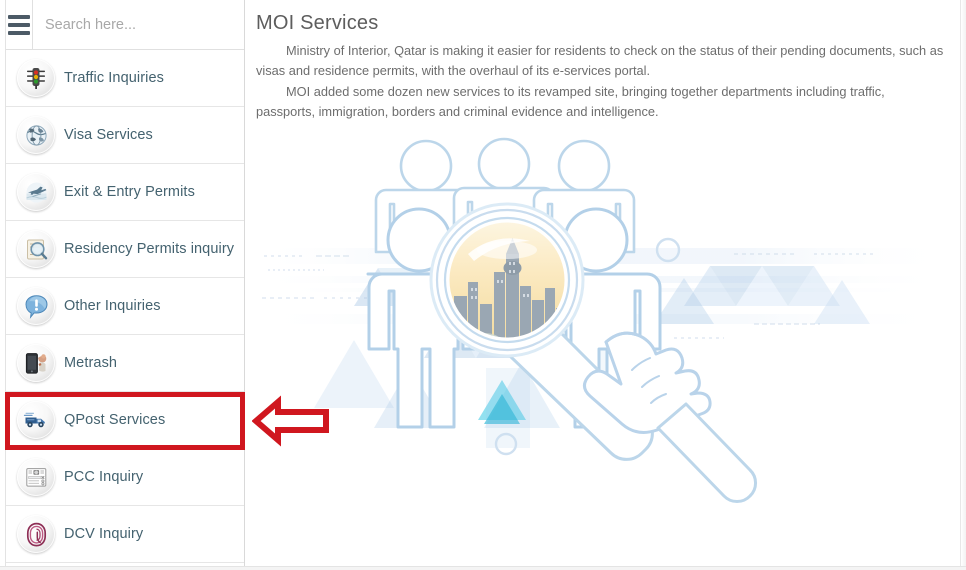 The height and width of the screenshot is (570, 966). I want to click on sidebar-item-label: Traffic Inquiries, so click(114, 78).